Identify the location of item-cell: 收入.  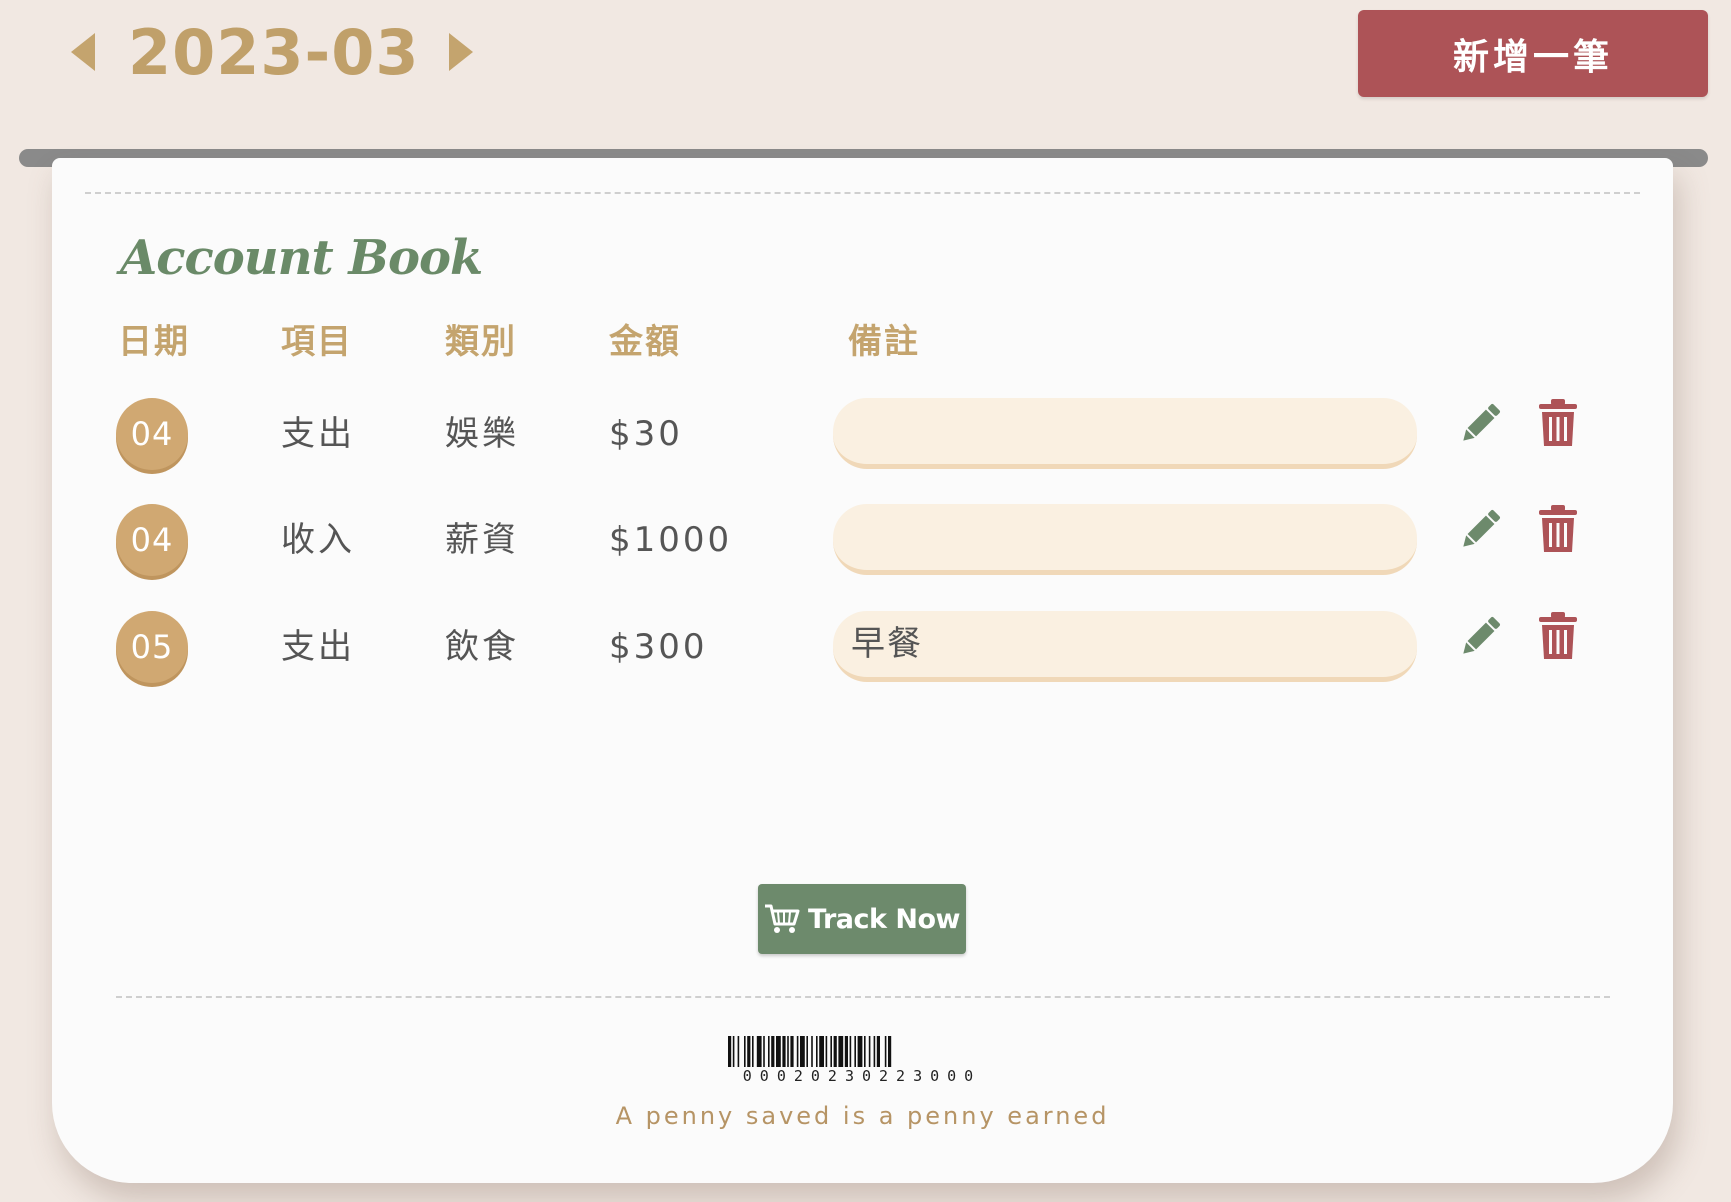
(318, 540).